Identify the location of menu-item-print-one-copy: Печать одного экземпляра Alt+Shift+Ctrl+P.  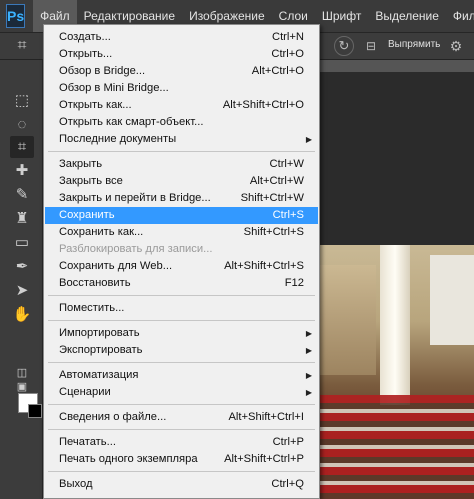
(181, 459).